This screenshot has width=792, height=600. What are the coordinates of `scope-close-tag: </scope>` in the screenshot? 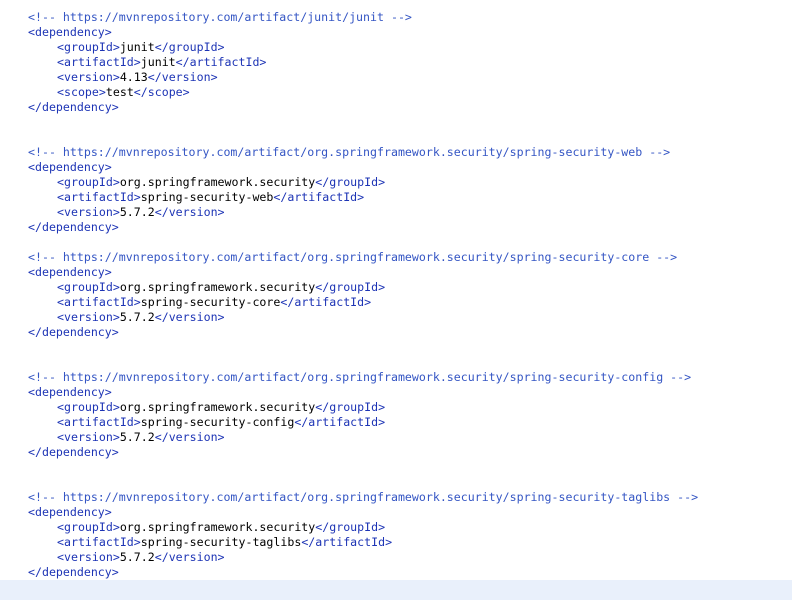 It's located at (161, 92).